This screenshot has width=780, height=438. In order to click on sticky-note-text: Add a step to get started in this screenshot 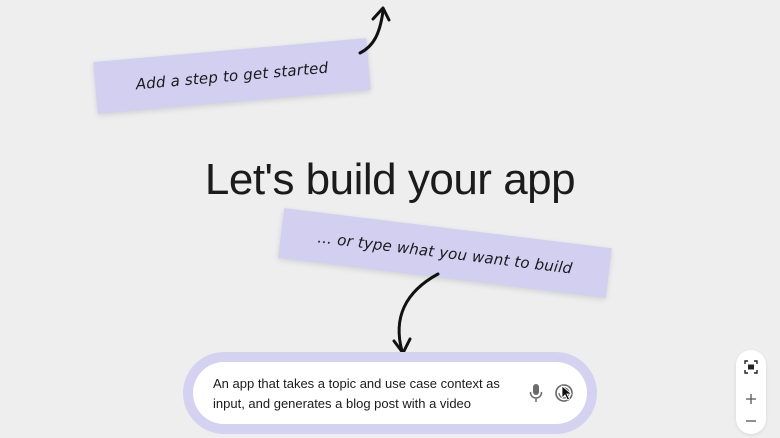, I will do `click(231, 76)`.